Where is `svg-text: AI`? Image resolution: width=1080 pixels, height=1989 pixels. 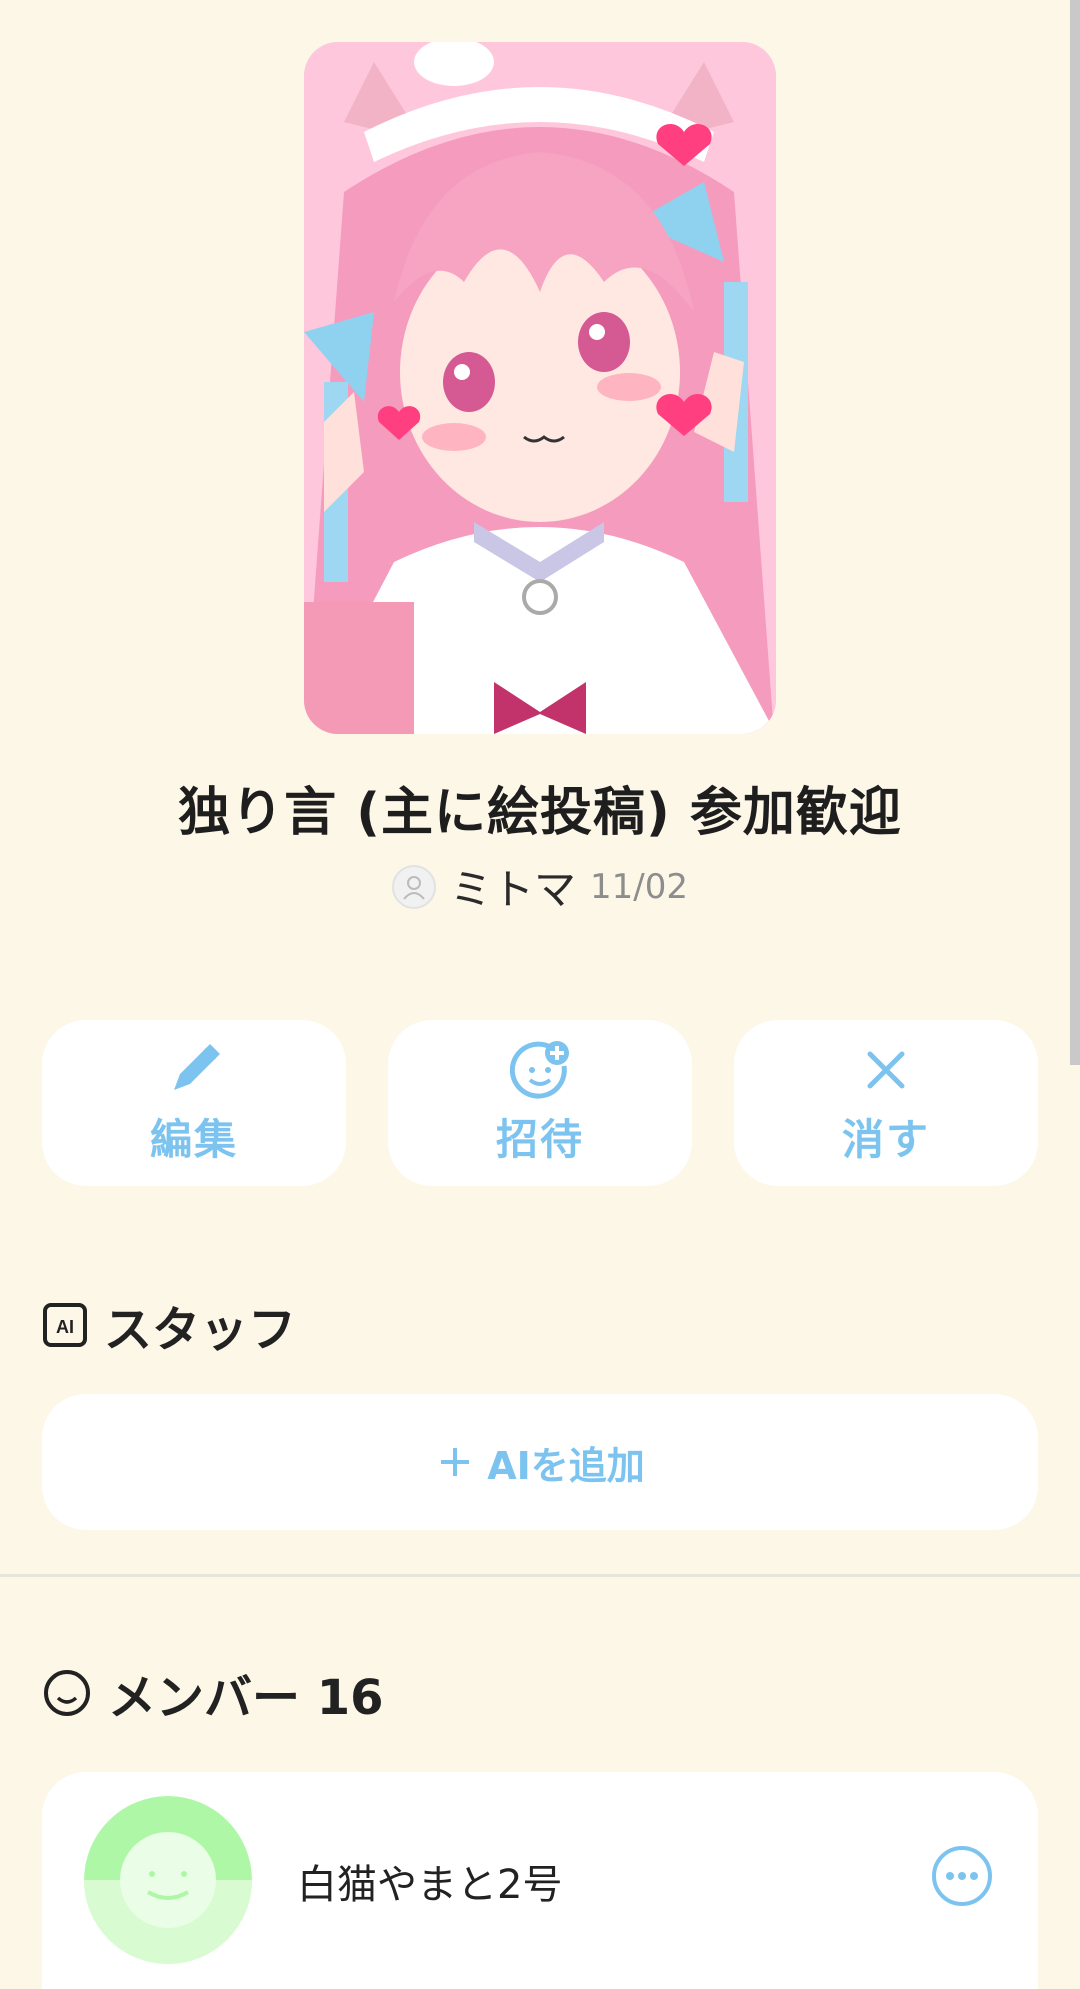 svg-text: AI is located at coordinates (65, 1327).